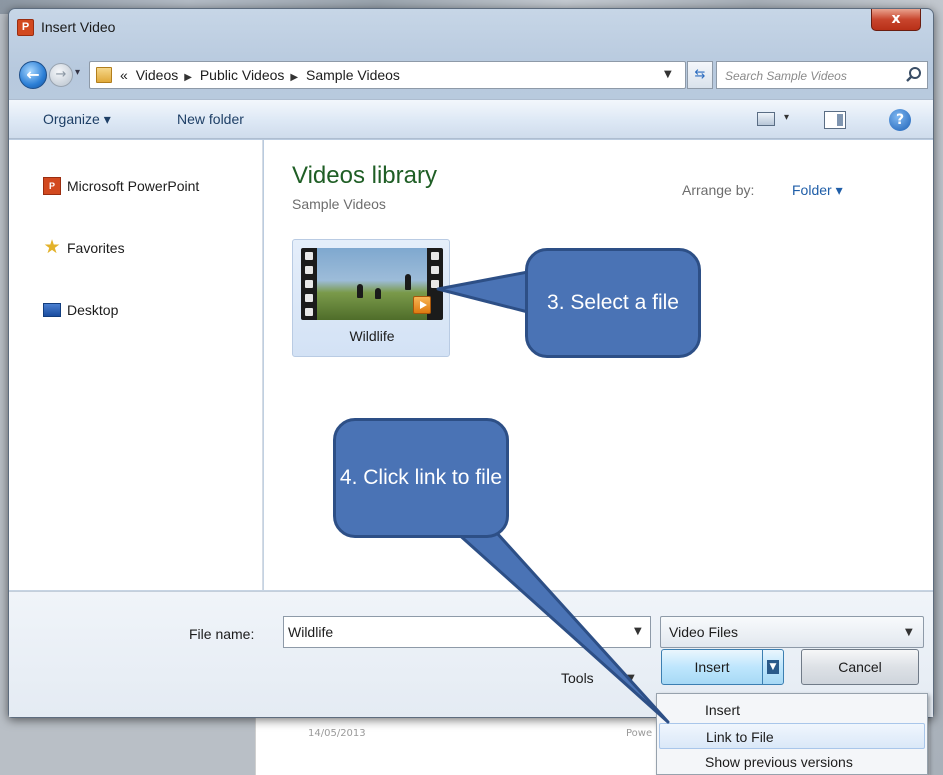 This screenshot has height=775, width=943. What do you see at coordinates (638, 631) in the screenshot?
I see `file-name-dropdown-icon: ▼` at bounding box center [638, 631].